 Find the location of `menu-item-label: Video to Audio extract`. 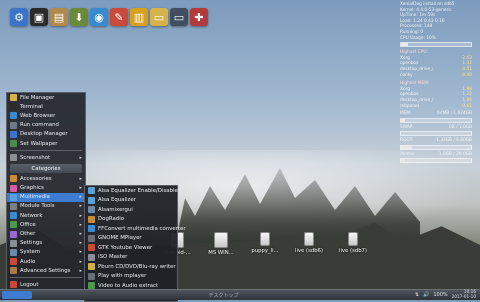

menu-item-label: Video to Audio extract is located at coordinates (128, 285).